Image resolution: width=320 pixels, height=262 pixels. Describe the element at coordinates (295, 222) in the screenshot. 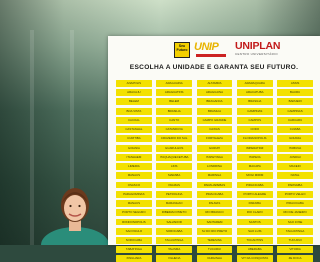

I see `unit-button: SAO JOSE` at that location.